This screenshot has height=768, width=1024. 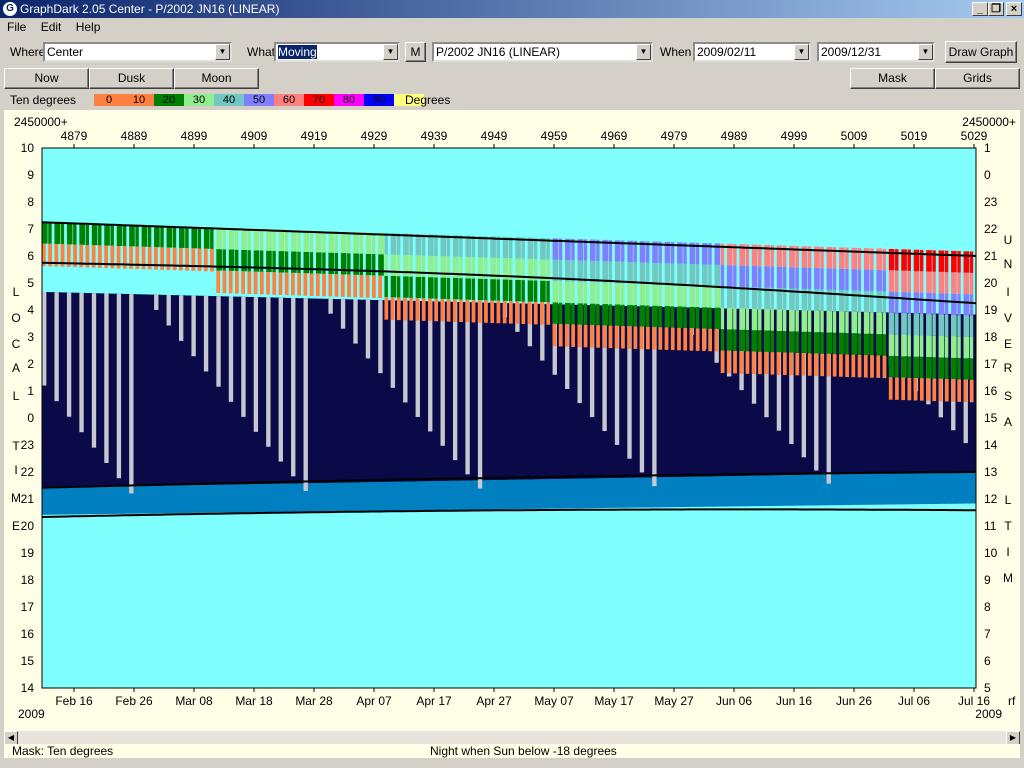 What do you see at coordinates (991, 256) in the screenshot?
I see `ut-tick: 21` at bounding box center [991, 256].